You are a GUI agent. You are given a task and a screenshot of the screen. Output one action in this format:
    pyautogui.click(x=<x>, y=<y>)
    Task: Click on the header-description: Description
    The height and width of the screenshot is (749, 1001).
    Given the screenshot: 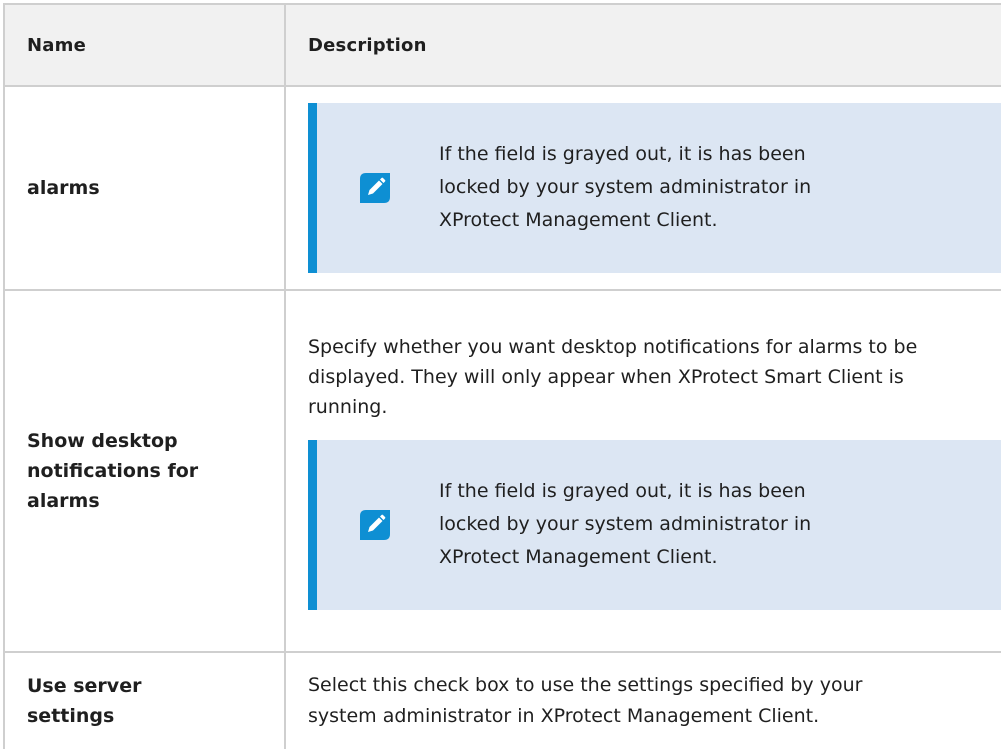 What is the action you would take?
    pyautogui.click(x=642, y=45)
    